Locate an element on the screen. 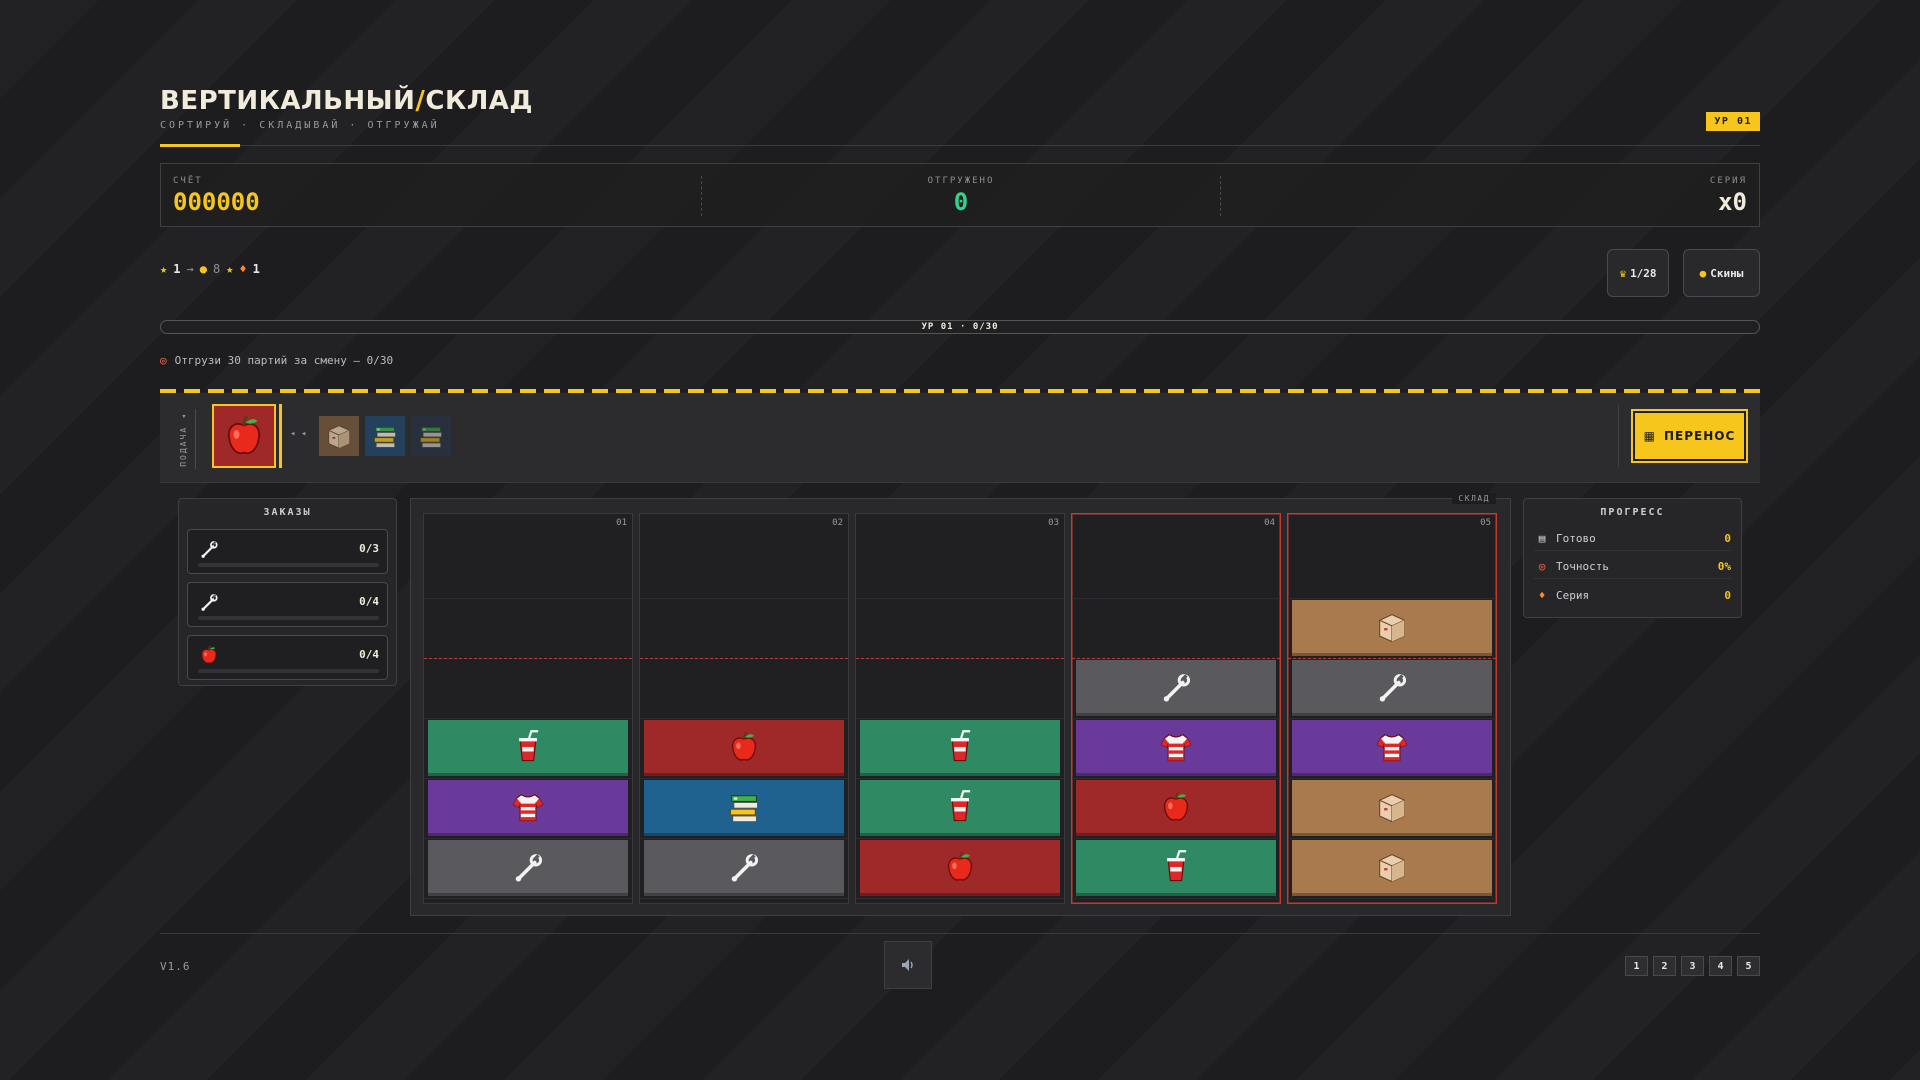  level-progress-bar: УР 01 · 0/30 is located at coordinates (960, 327).